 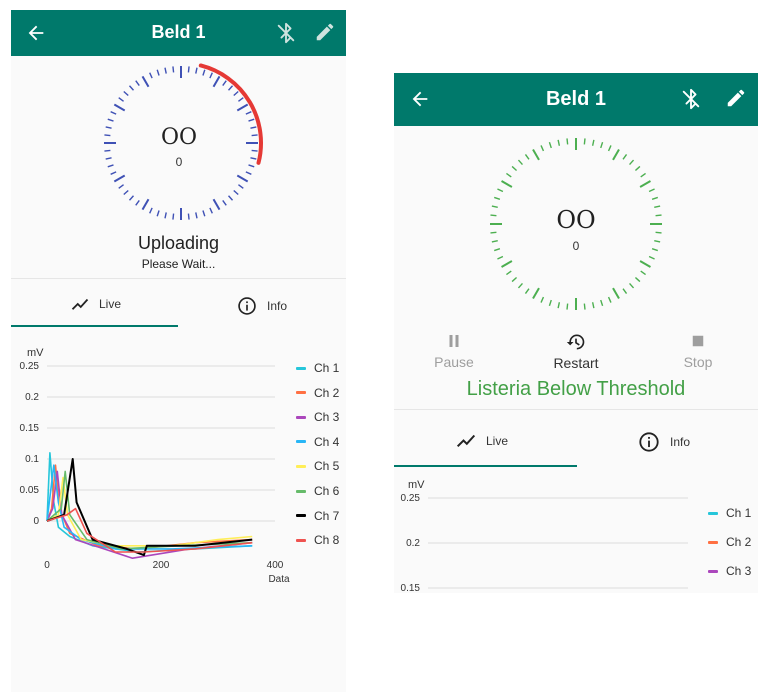 What do you see at coordinates (317, 466) in the screenshot?
I see `legend-item: Ch 5` at bounding box center [317, 466].